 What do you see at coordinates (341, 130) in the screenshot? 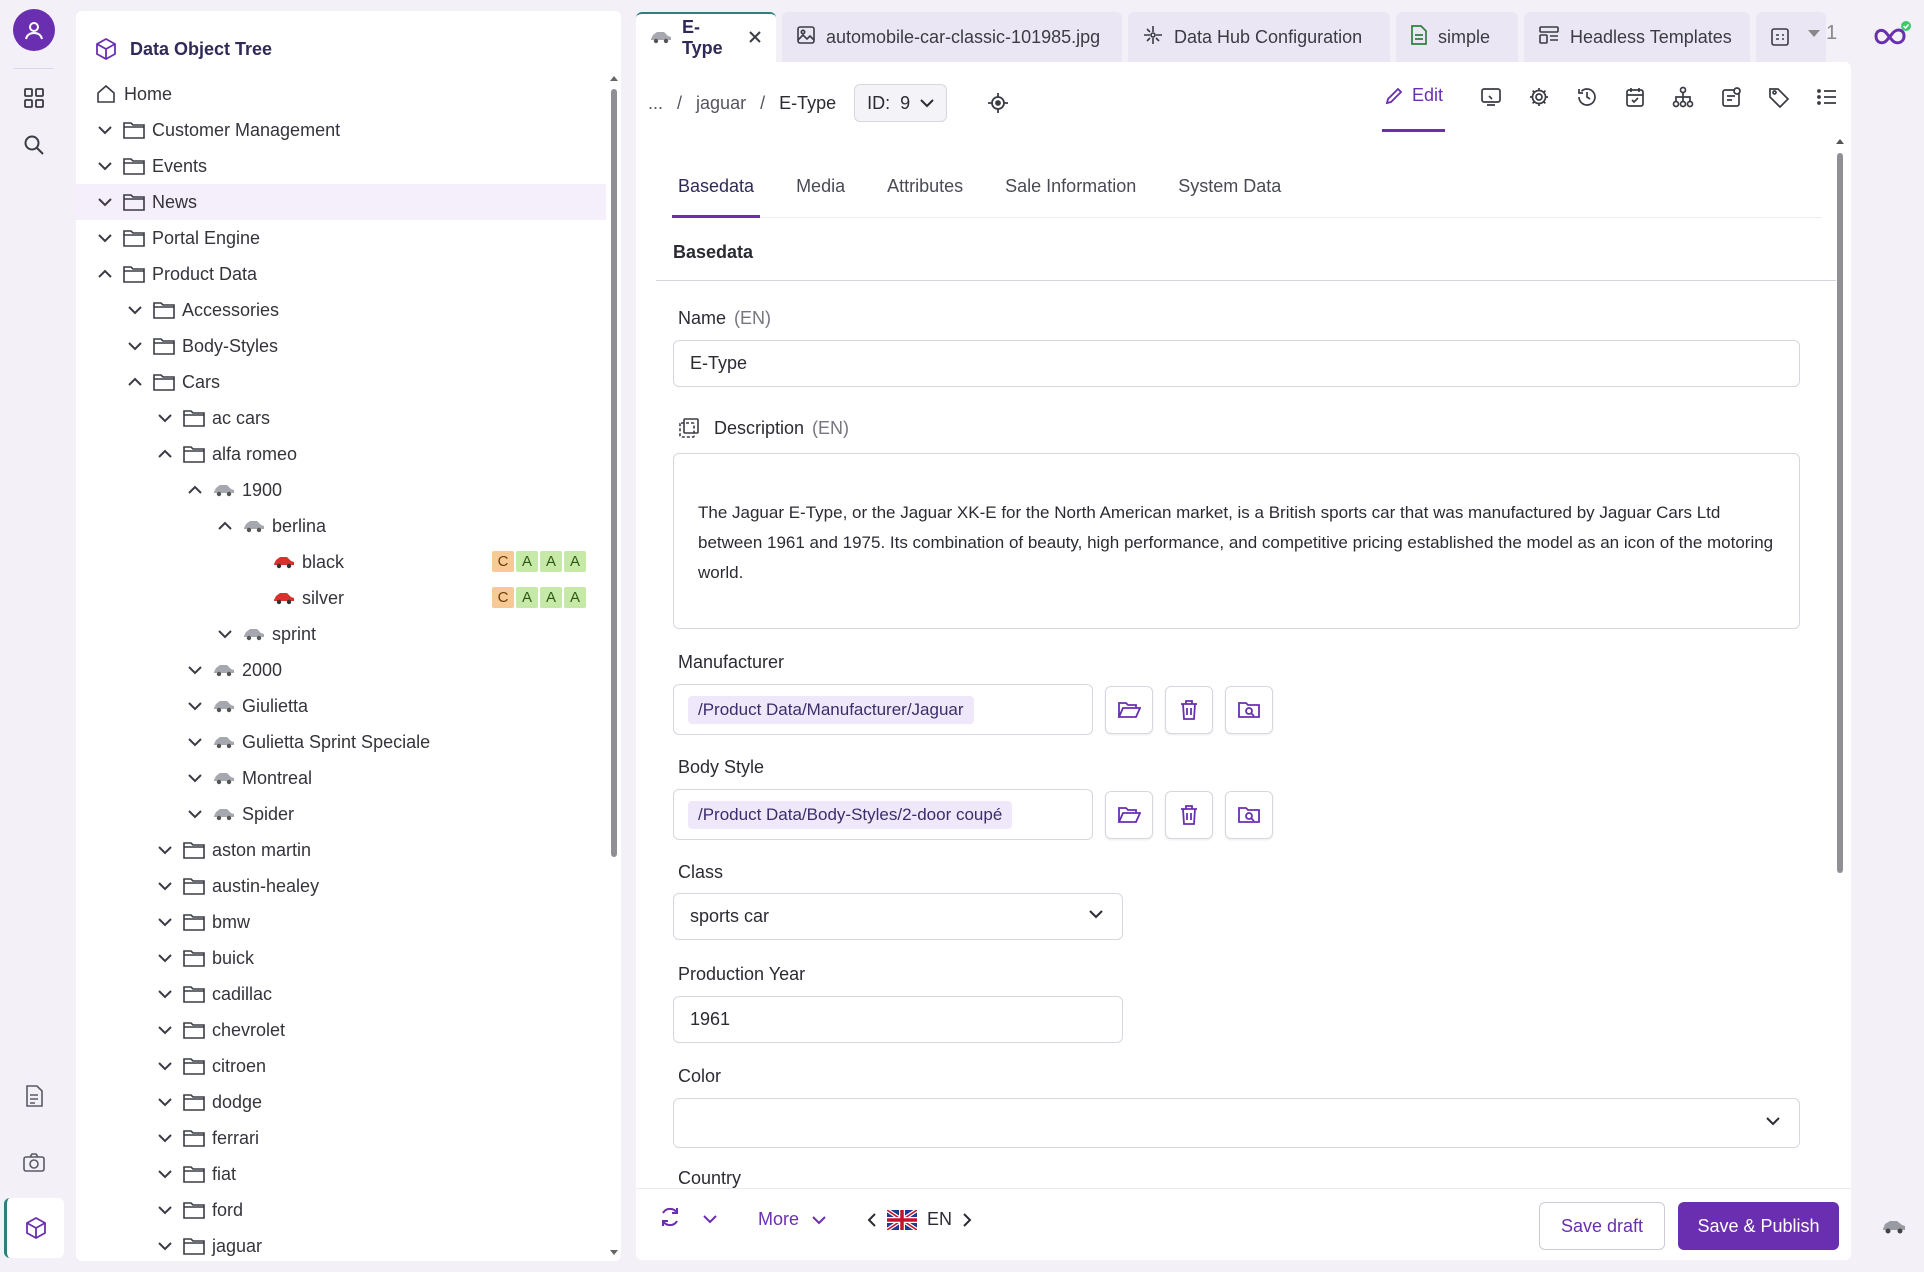
I see `tree-node: Customer Management` at bounding box center [341, 130].